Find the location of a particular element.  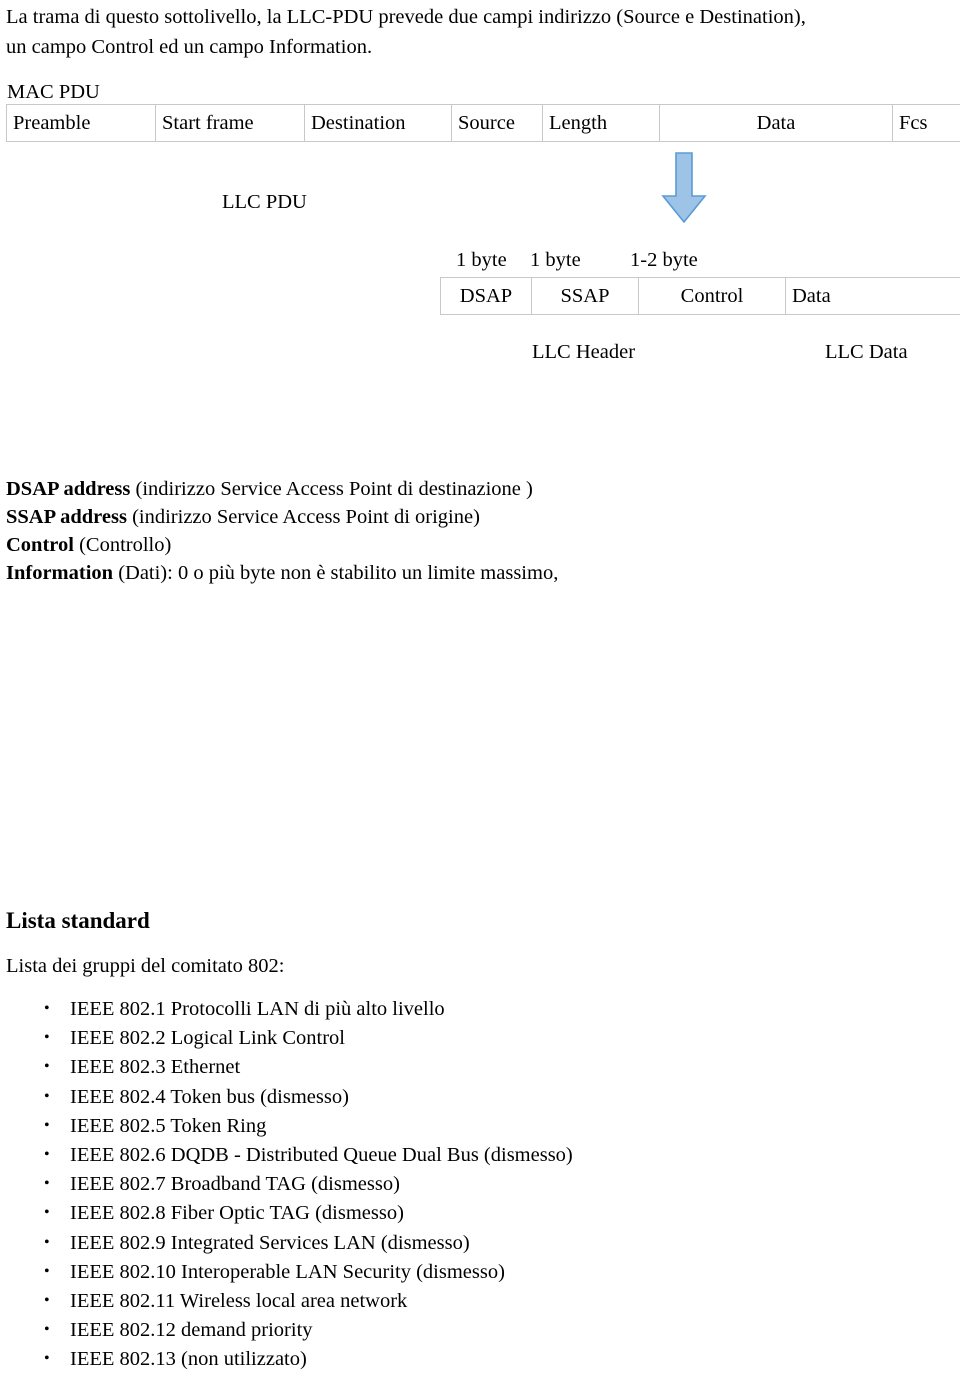

llc-field-control: Control is located at coordinates (712, 296).